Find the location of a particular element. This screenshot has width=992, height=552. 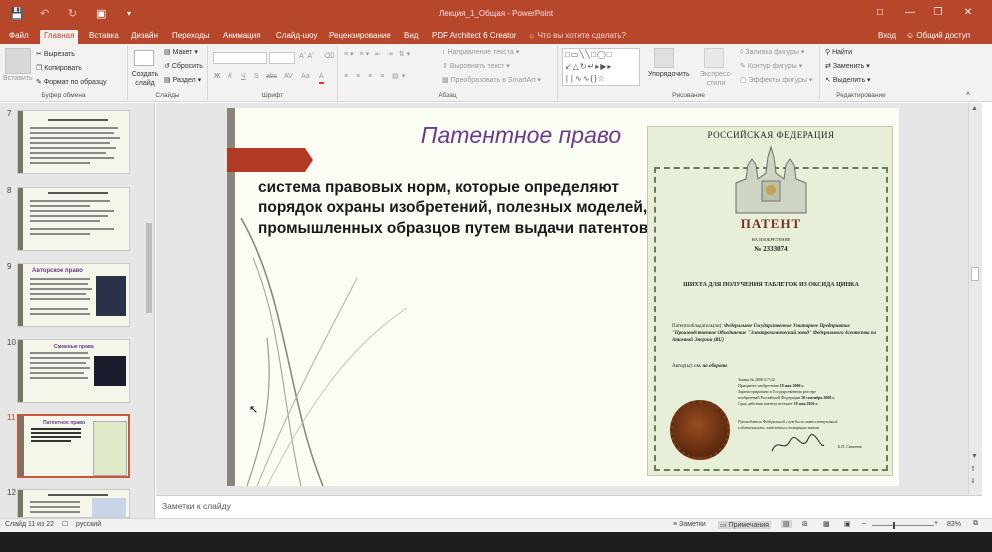

slideshow-view-icon: ▣ is located at coordinates (847, 524).